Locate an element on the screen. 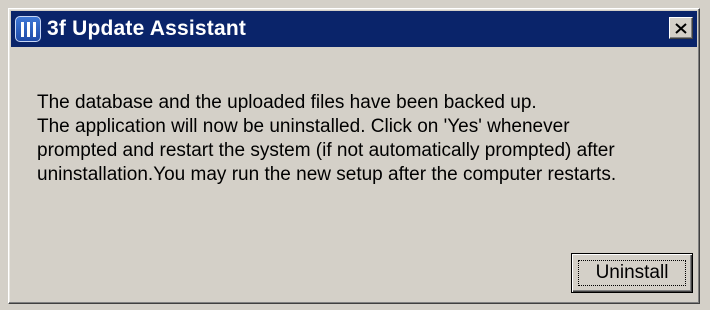  title-bar: 3f Update Assistant is located at coordinates (354, 29).